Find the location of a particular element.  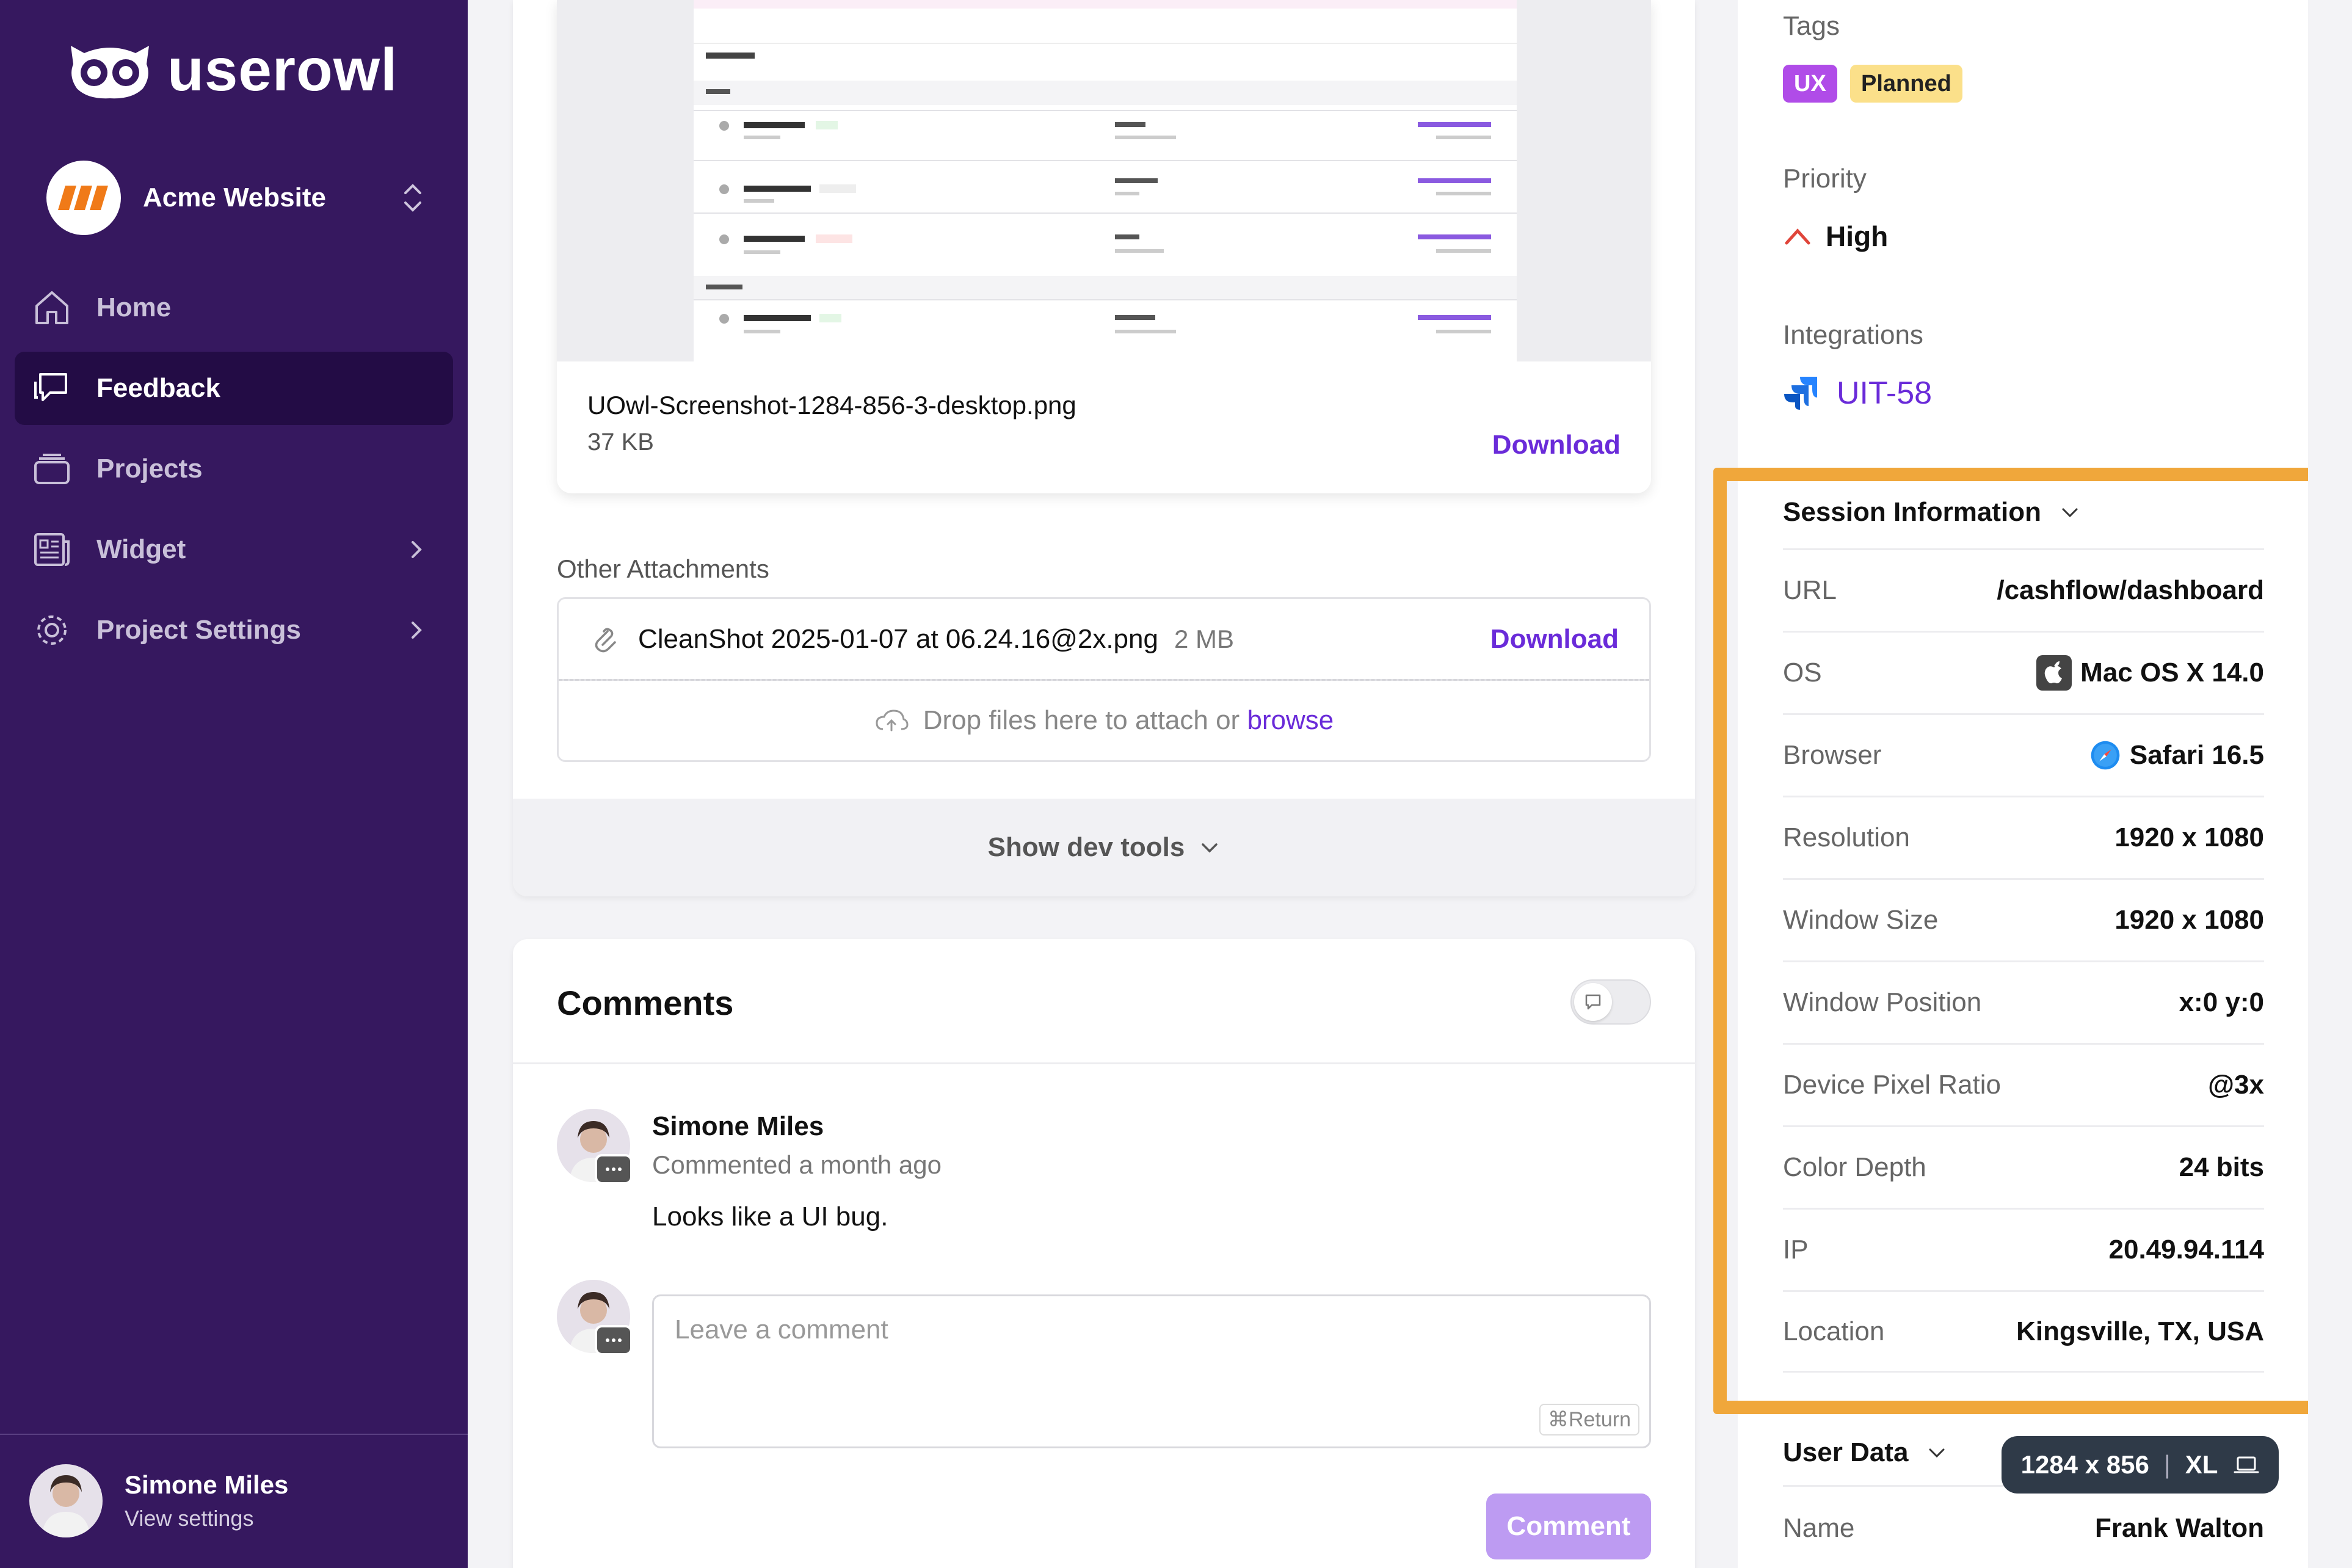

home-icon is located at coordinates (51, 307).